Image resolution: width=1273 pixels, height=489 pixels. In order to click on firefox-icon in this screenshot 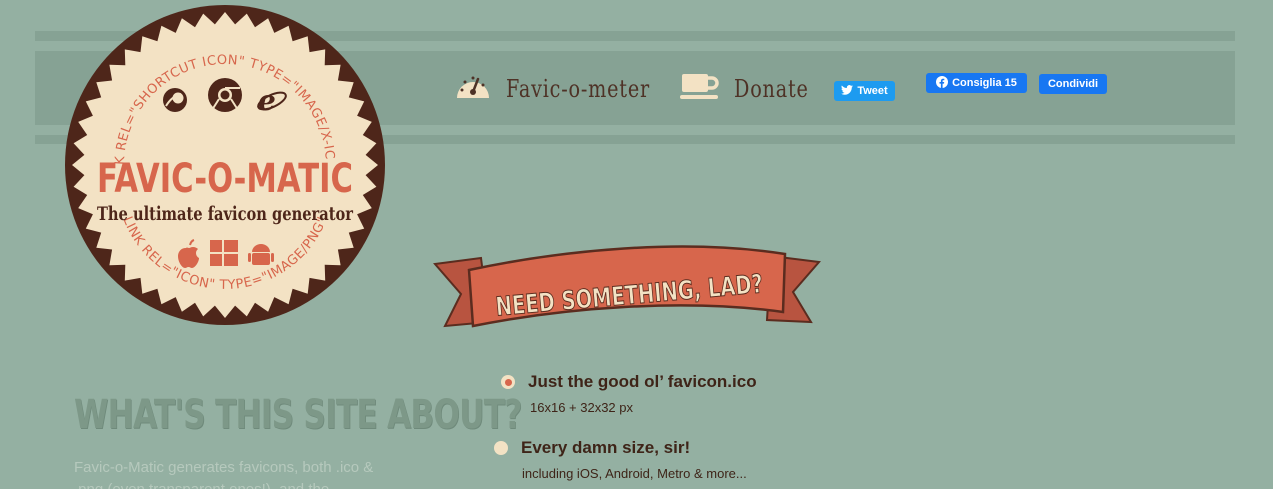, I will do `click(175, 100)`.